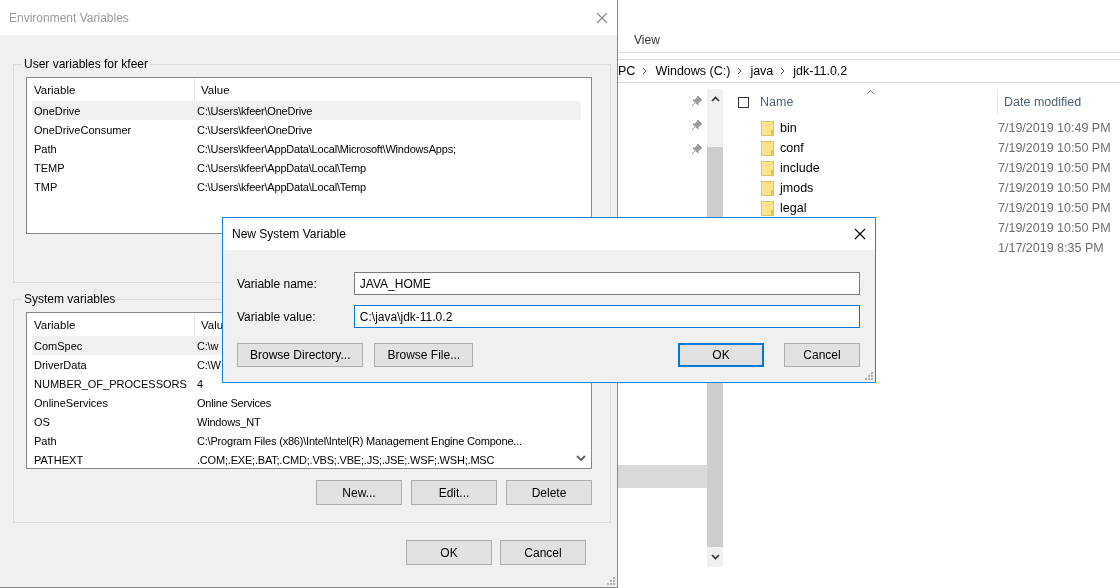  I want to click on variable-name: OneDriveConsumer, so click(83, 129).